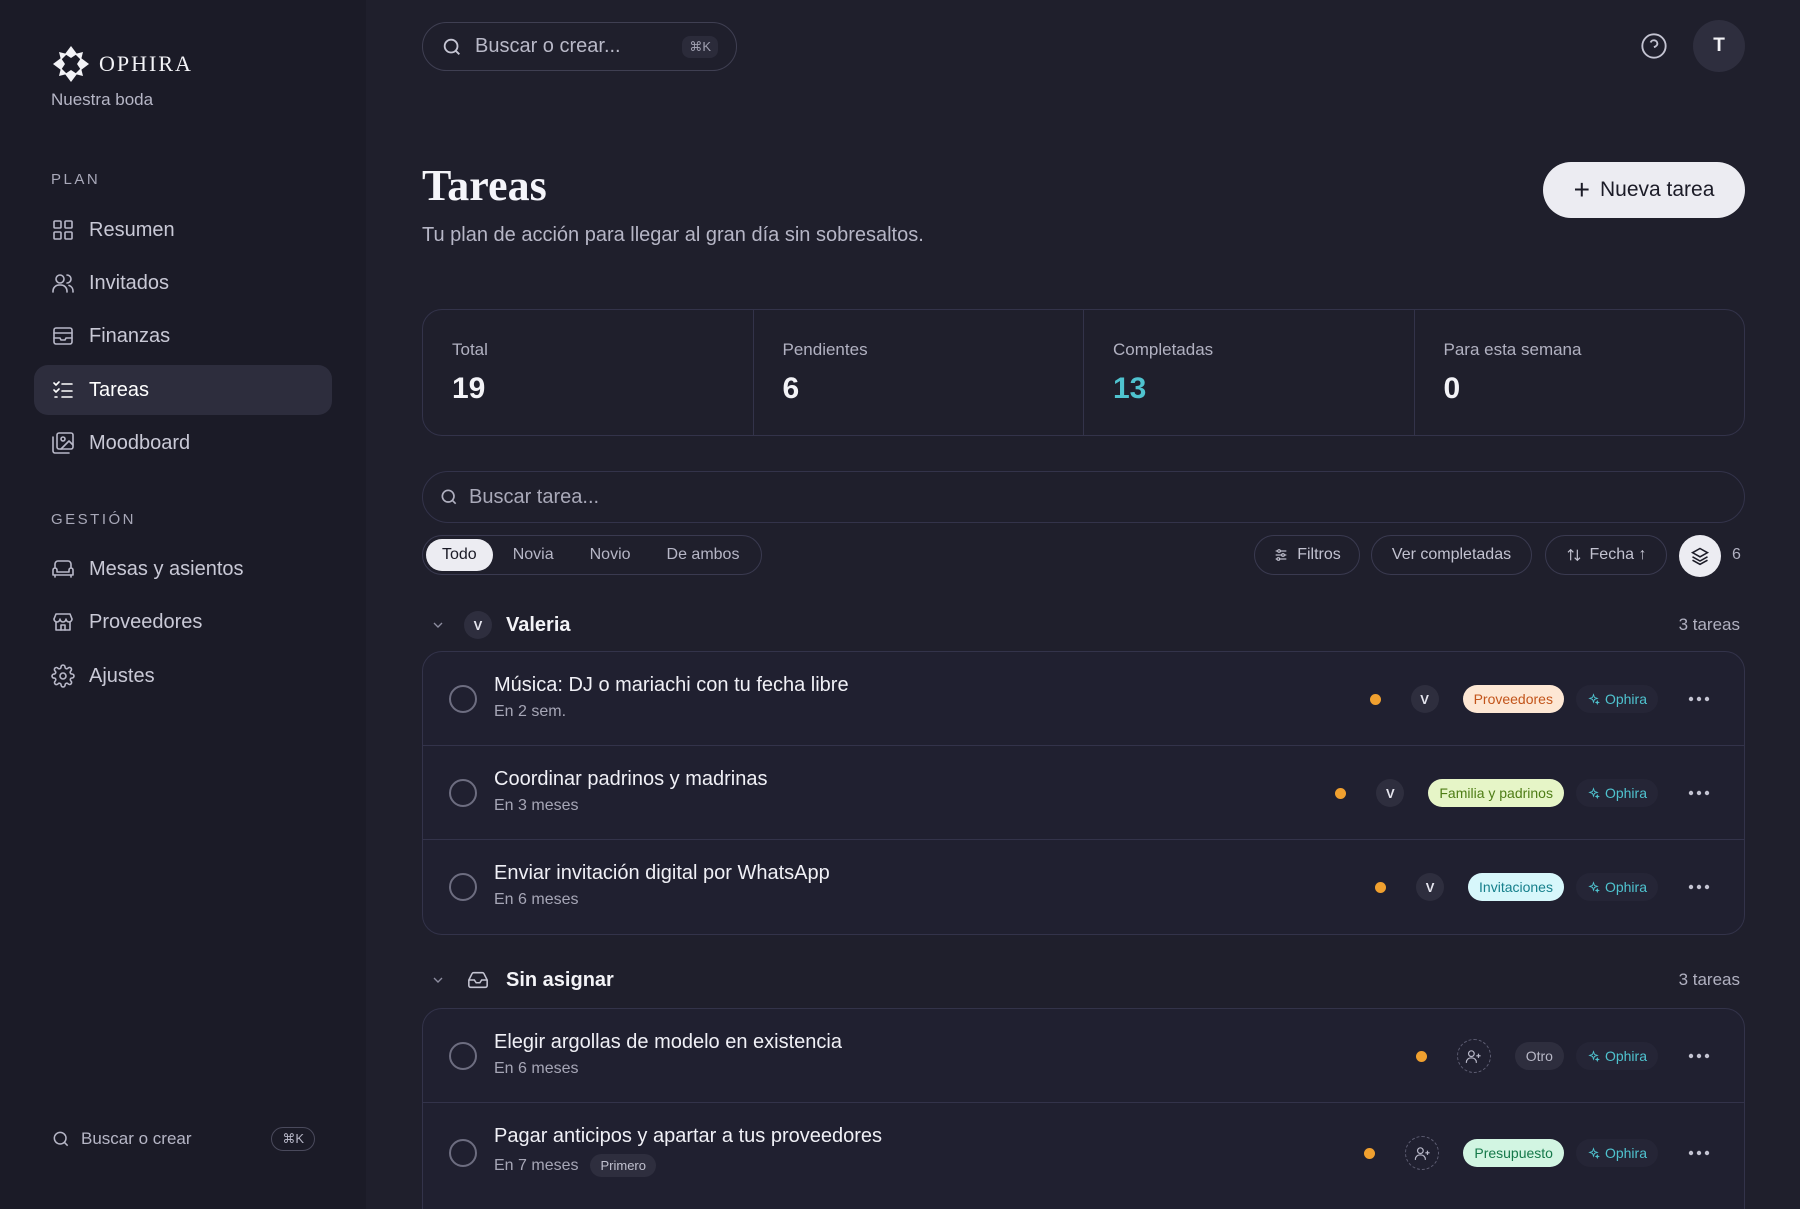 This screenshot has height=1209, width=1800. Describe the element at coordinates (700, 46) in the screenshot. I see `shortcut-badge: ⌘K` at that location.